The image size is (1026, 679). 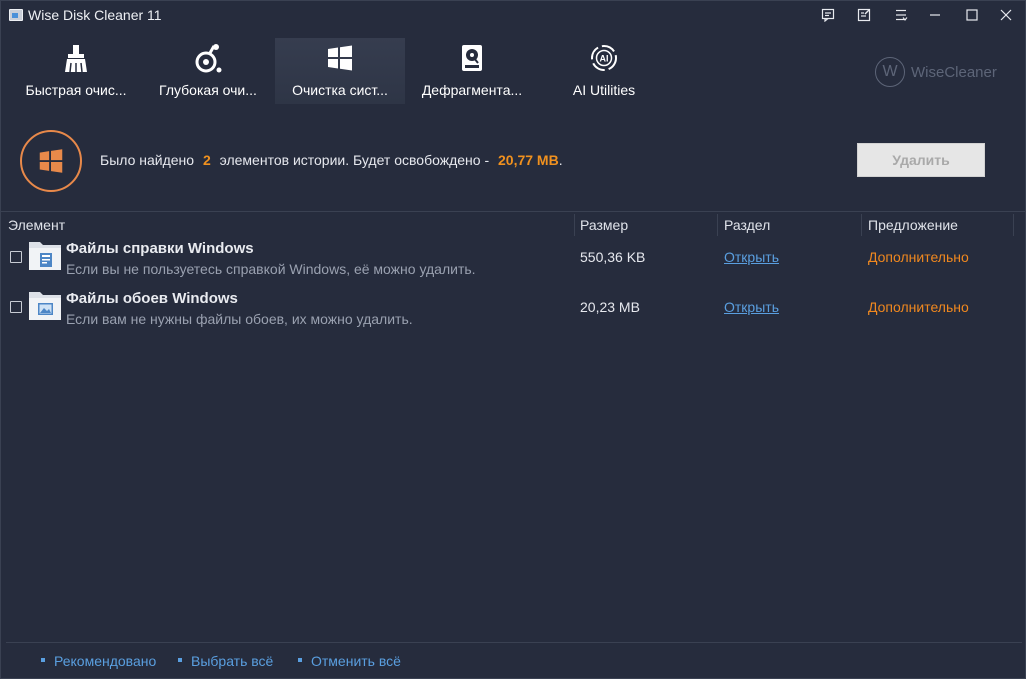 I want to click on svg-text: AI, so click(x=604, y=59).